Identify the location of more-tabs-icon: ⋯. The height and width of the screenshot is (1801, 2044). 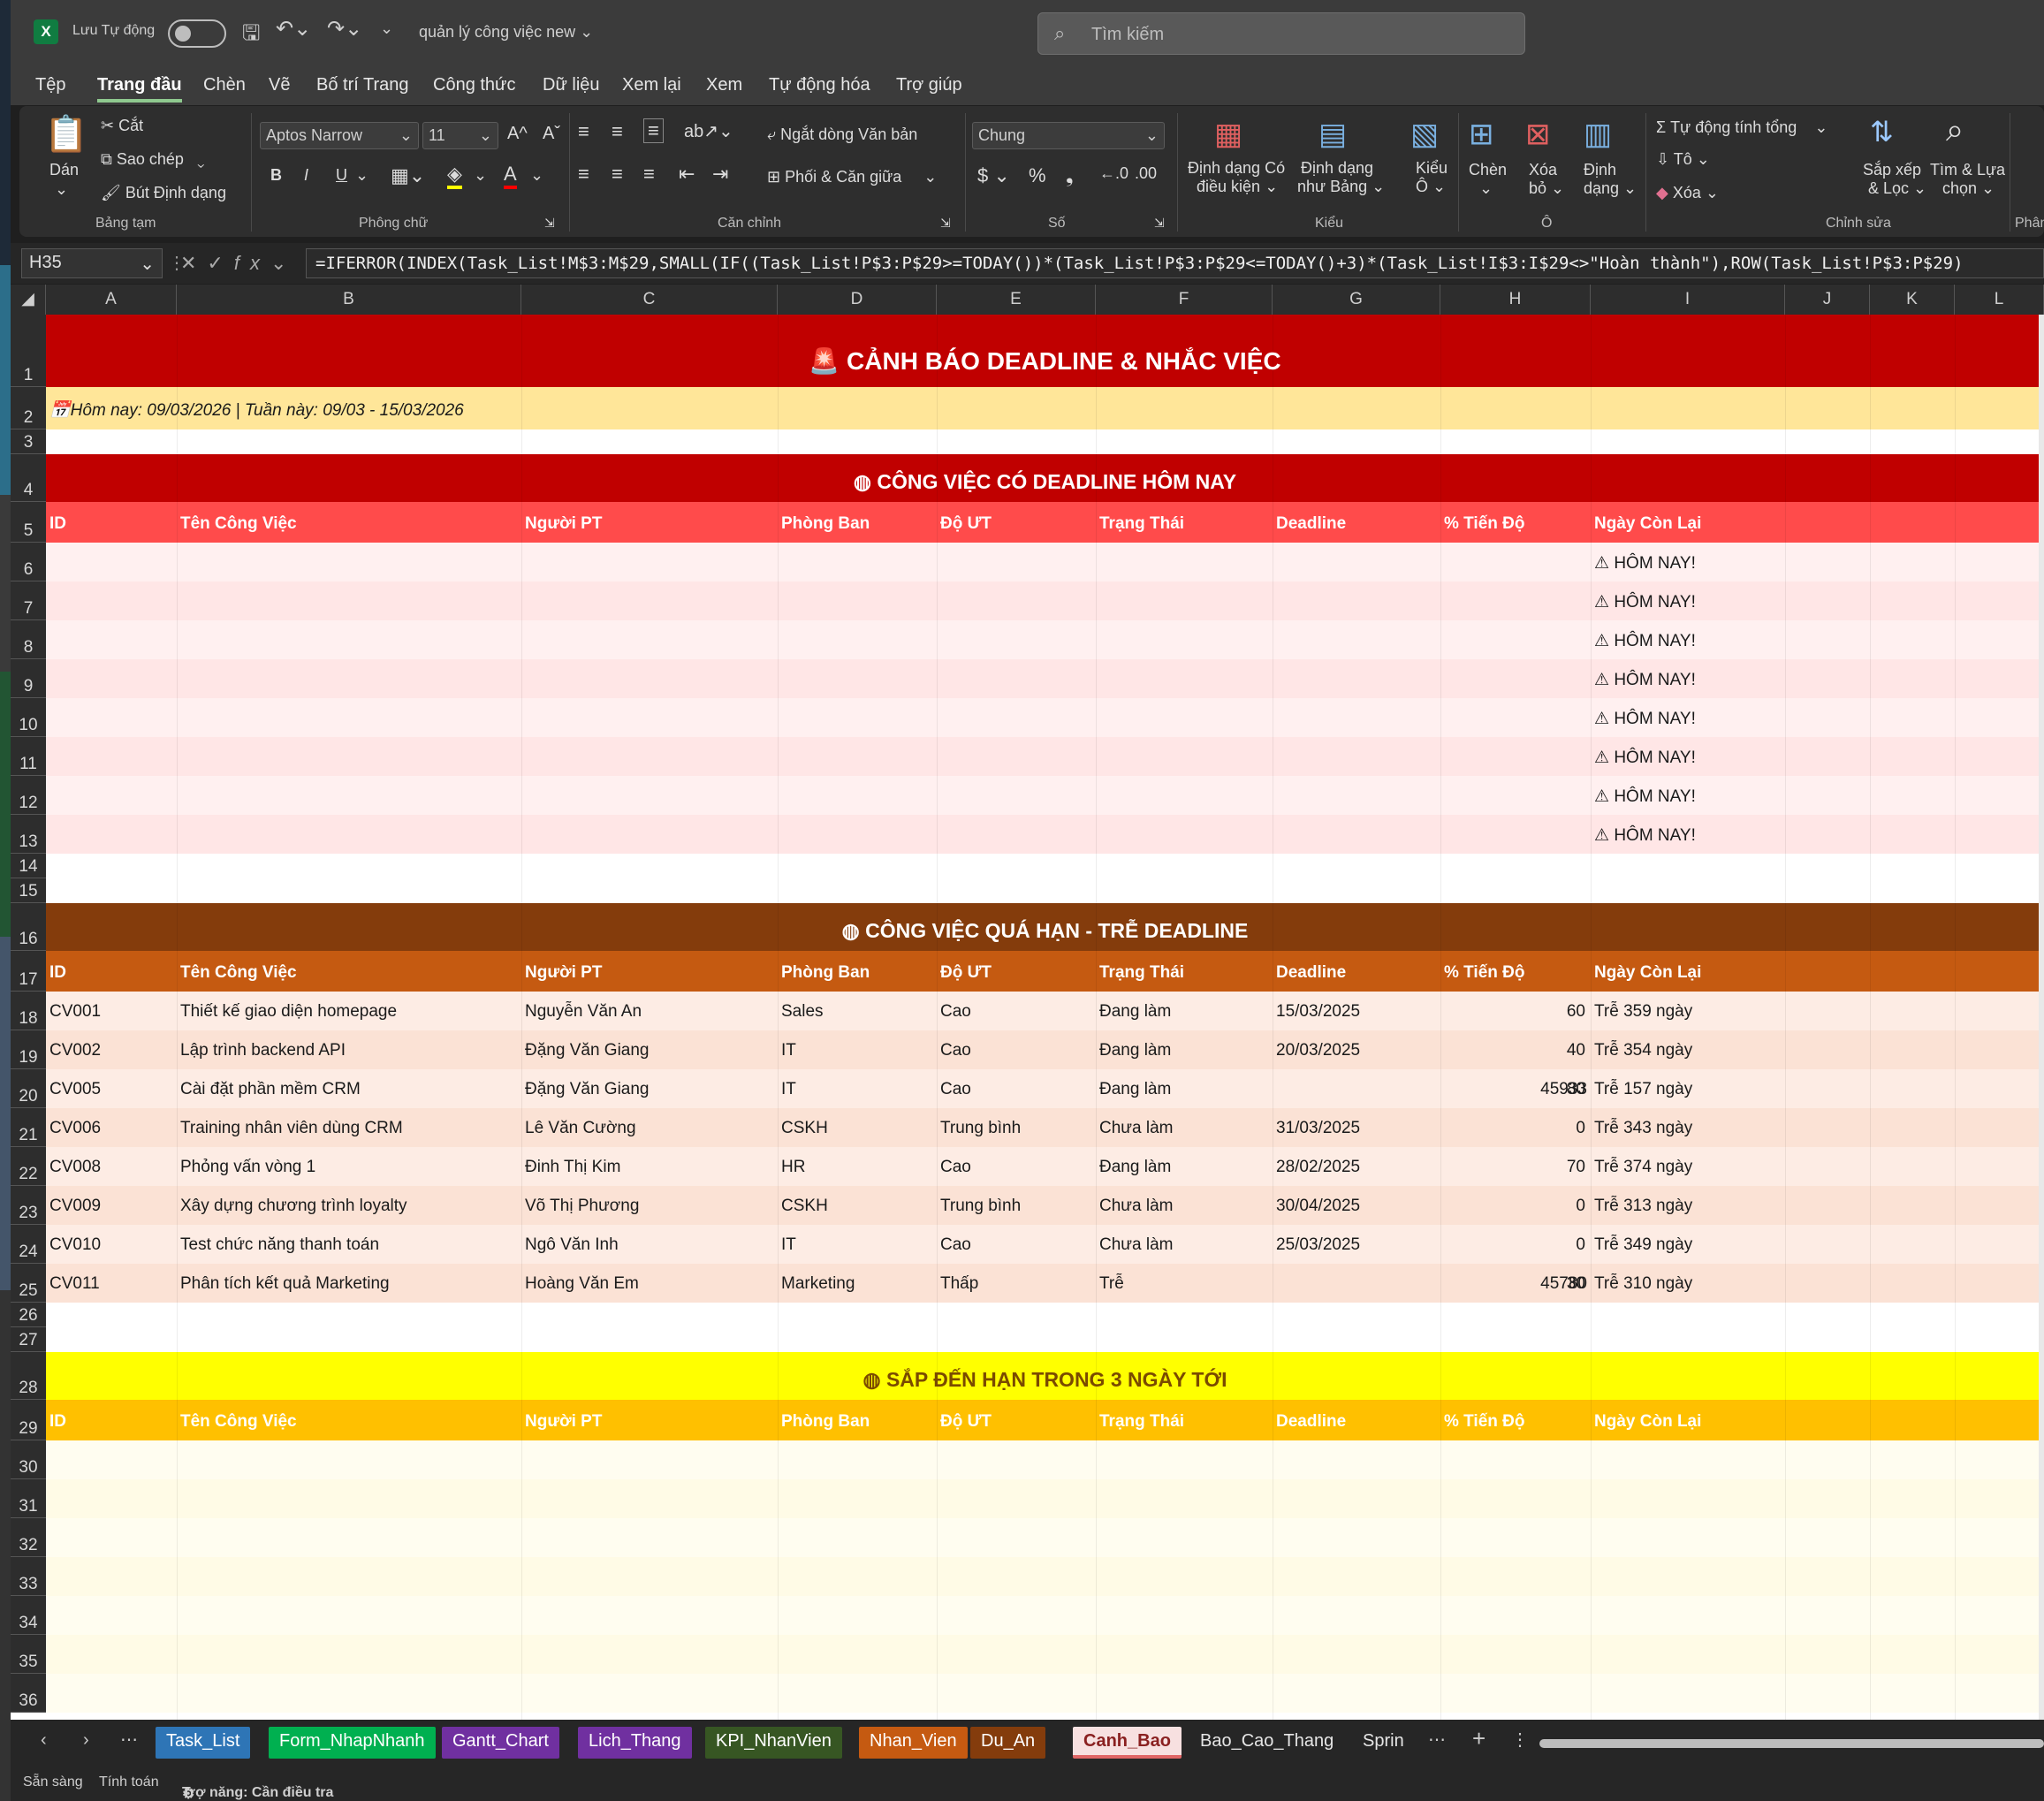
(1437, 1740).